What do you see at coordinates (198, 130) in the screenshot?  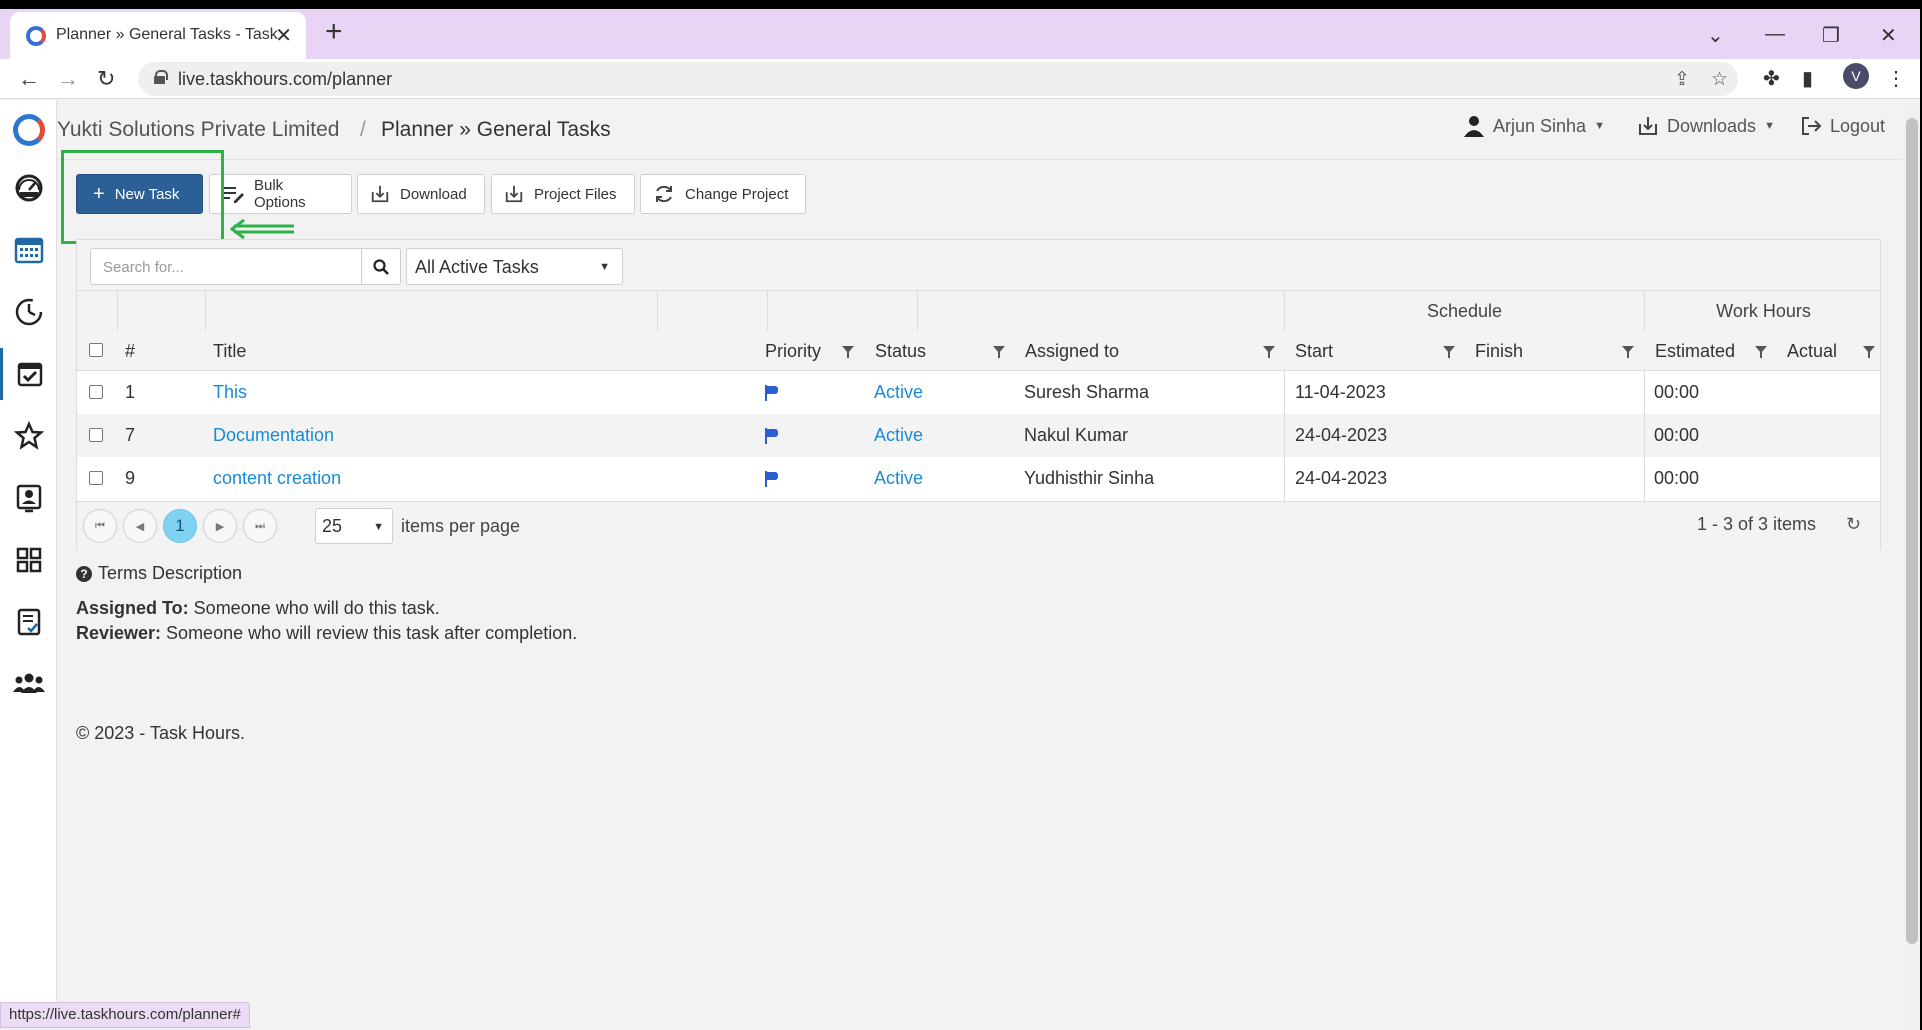 I see `breadcrumb-org: Yukti Solutions Private Limited` at bounding box center [198, 130].